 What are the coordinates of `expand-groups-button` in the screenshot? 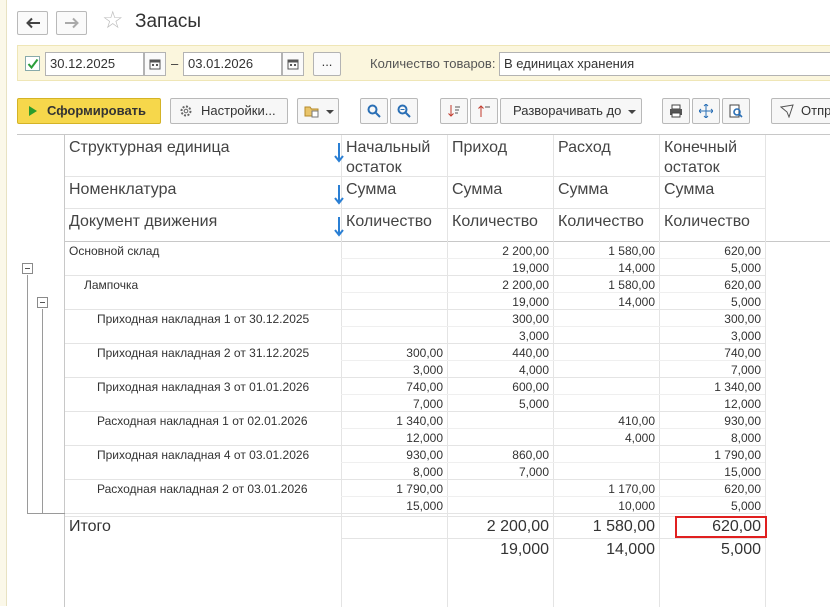 It's located at (484, 111).